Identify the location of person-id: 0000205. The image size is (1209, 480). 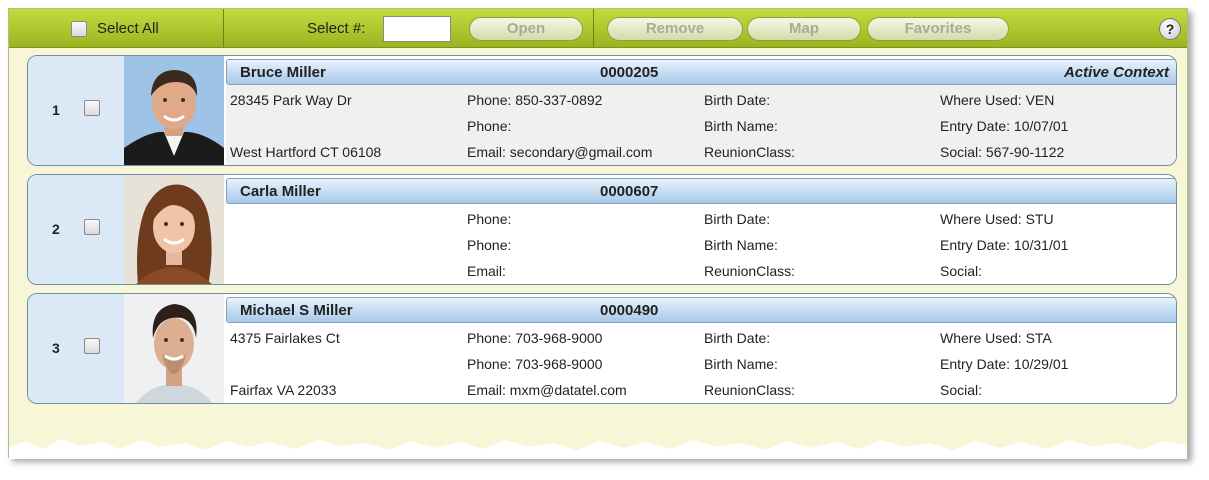
(629, 72).